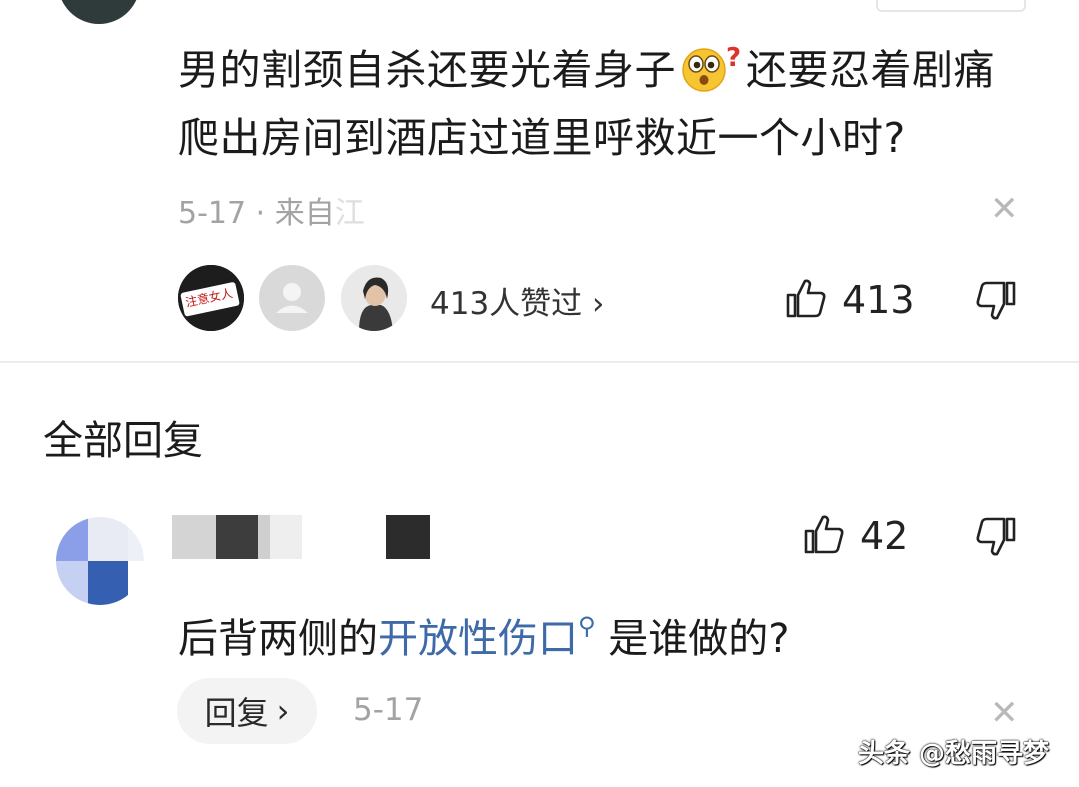 The image size is (1079, 787). Describe the element at coordinates (304, 213) in the screenshot. I see `comment-source: 来自` at that location.